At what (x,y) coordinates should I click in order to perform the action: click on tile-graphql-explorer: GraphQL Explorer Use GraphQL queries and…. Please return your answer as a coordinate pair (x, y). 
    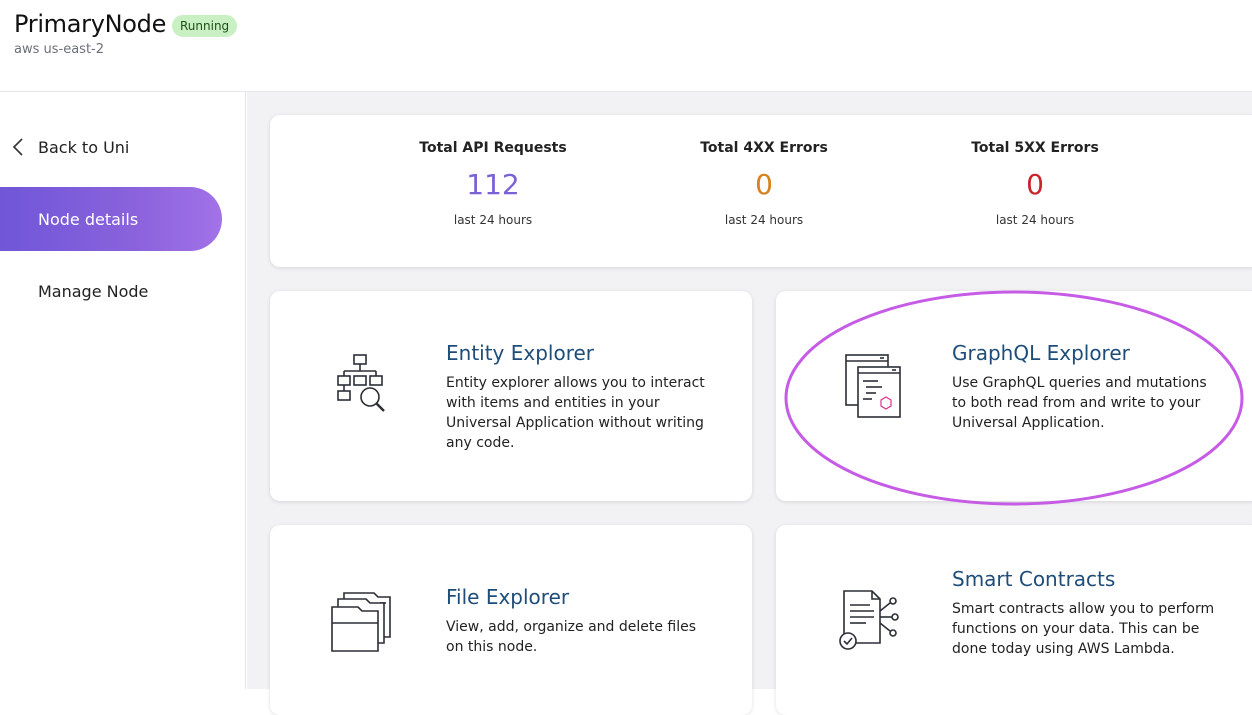
    Looking at the image, I should click on (1014, 396).